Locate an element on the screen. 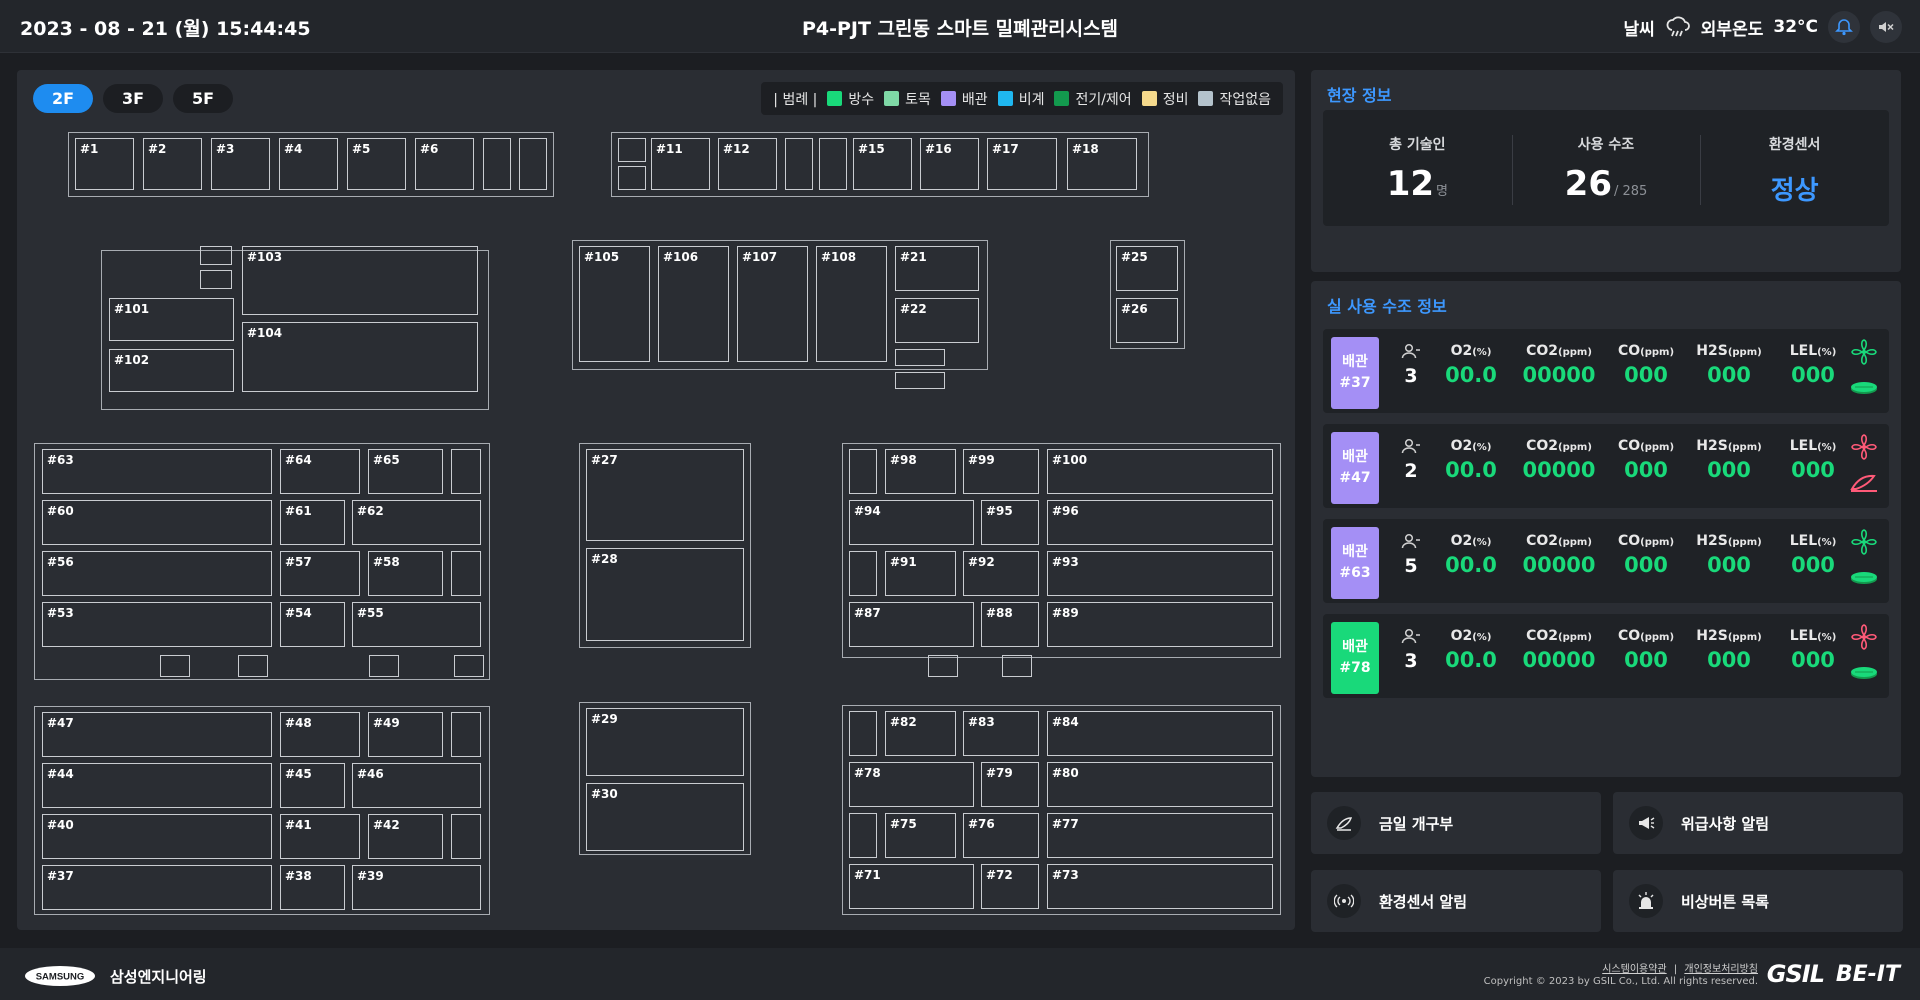 This screenshot has height=1000, width=1920. room-cell: #54 is located at coordinates (312, 624).